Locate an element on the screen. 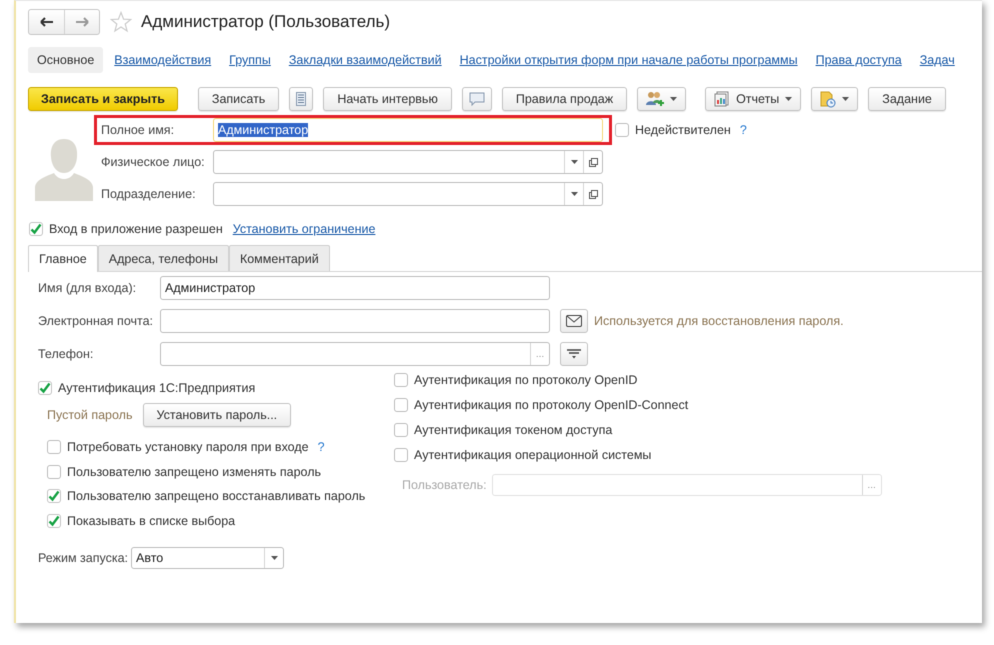  checkbox-label: Вход в приложение разрешен is located at coordinates (136, 229).